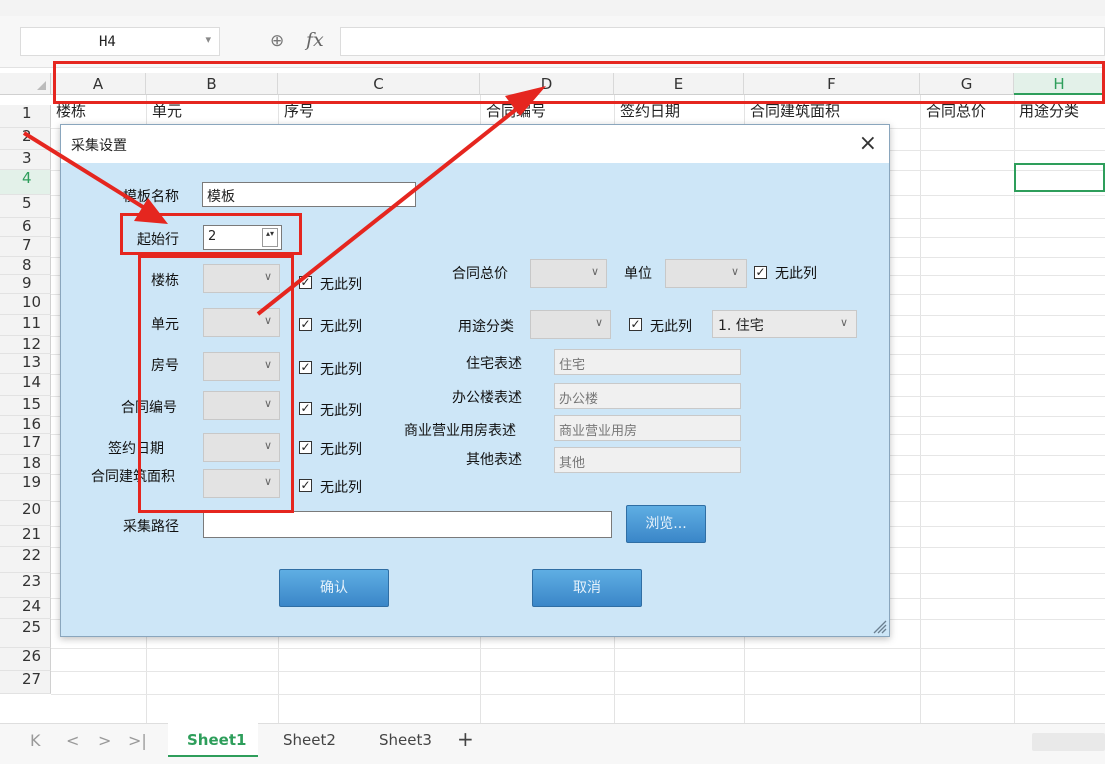 The image size is (1105, 764). I want to click on desc-label-commercial: 商业营业用房表述, so click(460, 431).